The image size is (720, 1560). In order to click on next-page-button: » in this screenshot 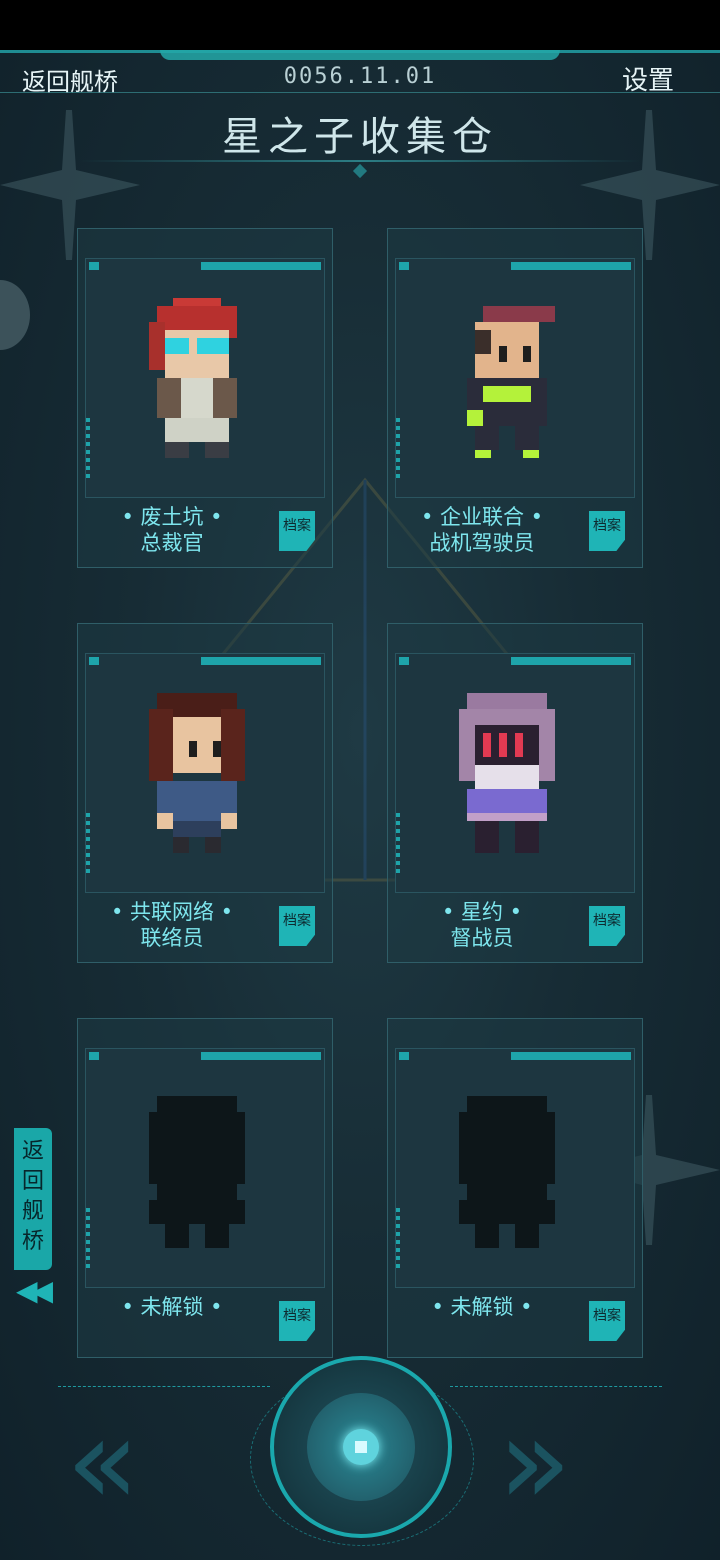, I will do `click(534, 1463)`.